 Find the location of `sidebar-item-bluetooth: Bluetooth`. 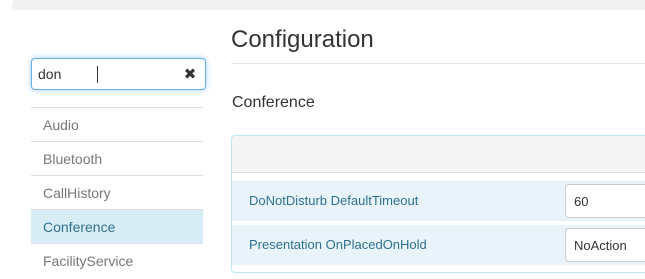

sidebar-item-bluetooth: Bluetooth is located at coordinates (117, 158).